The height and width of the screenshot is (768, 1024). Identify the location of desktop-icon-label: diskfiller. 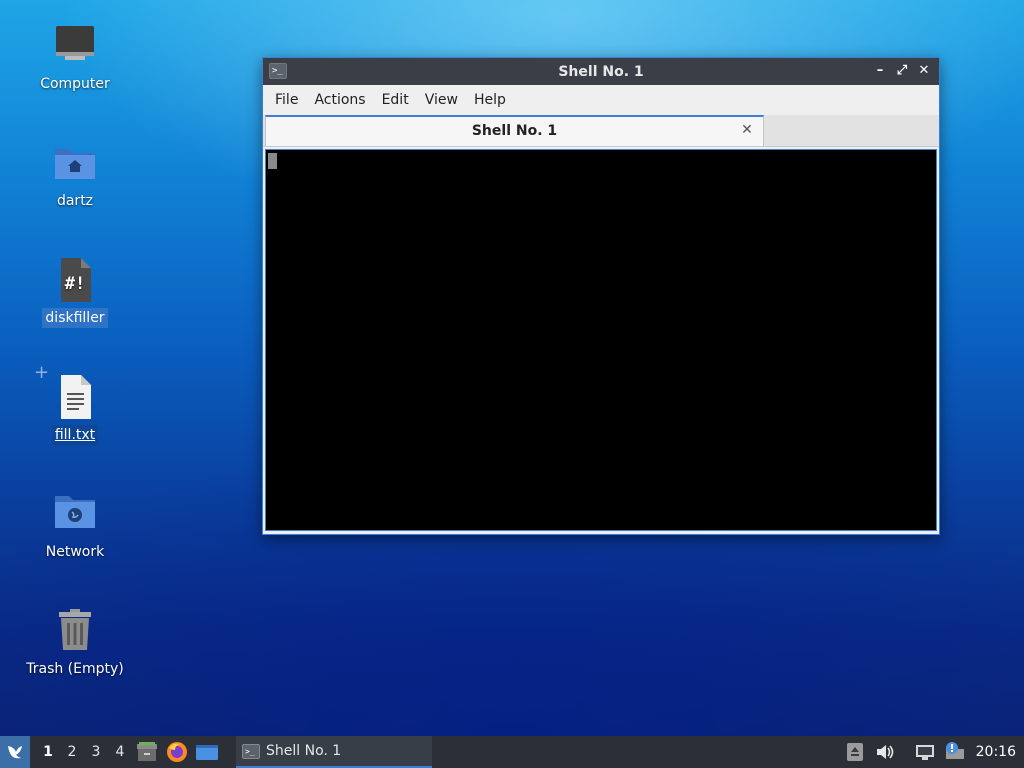
(75, 318).